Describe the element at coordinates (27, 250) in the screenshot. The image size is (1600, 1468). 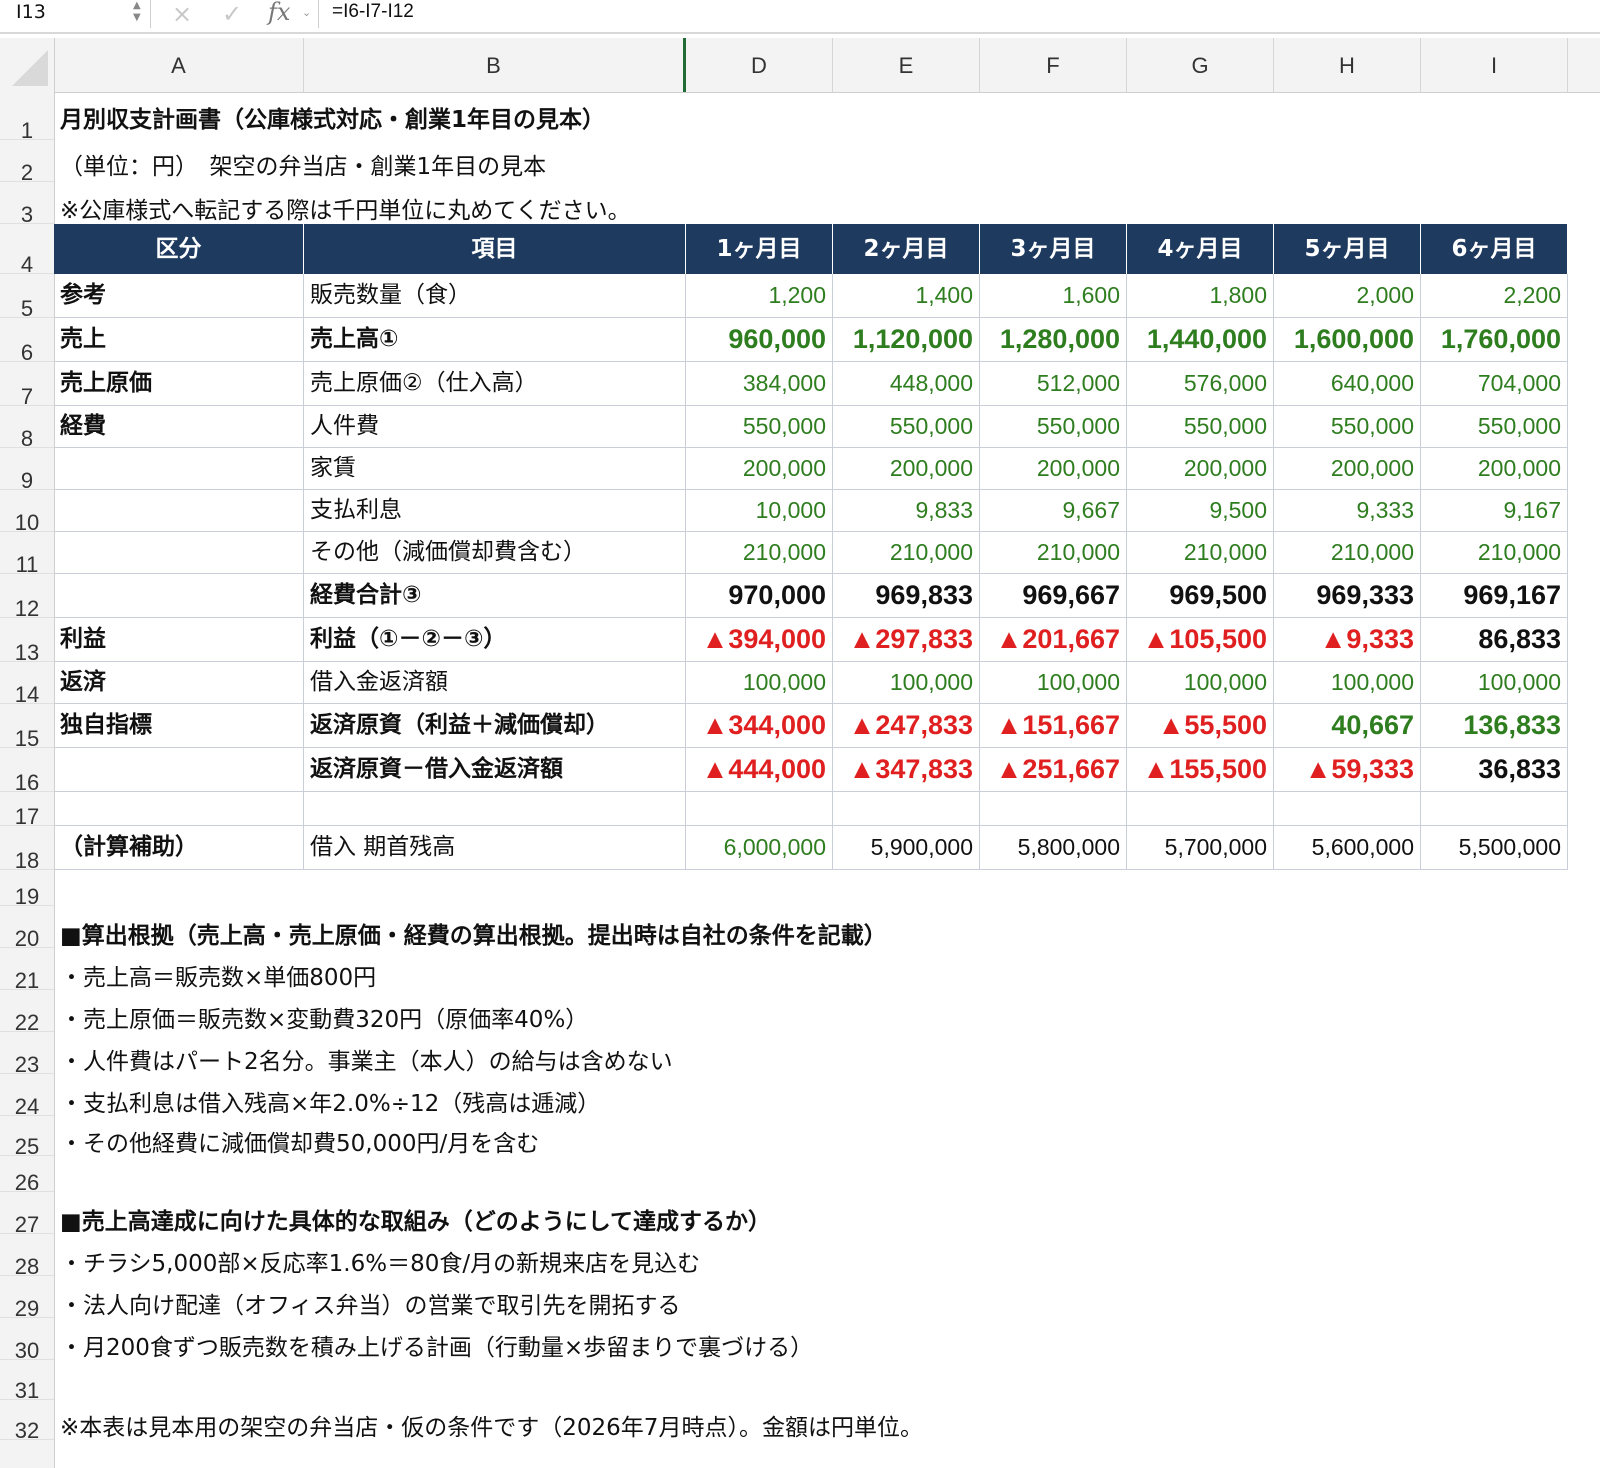
I see `row-header-4: 4` at that location.